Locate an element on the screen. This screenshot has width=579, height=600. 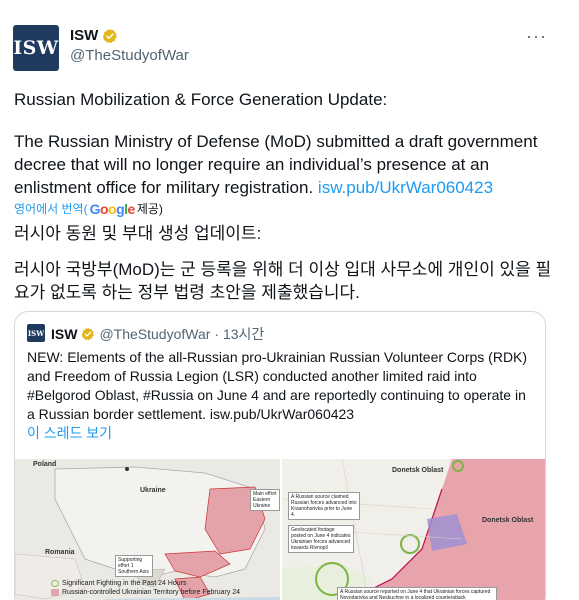
show-thread-link: 이 스레드 보기 is located at coordinates (69, 433).